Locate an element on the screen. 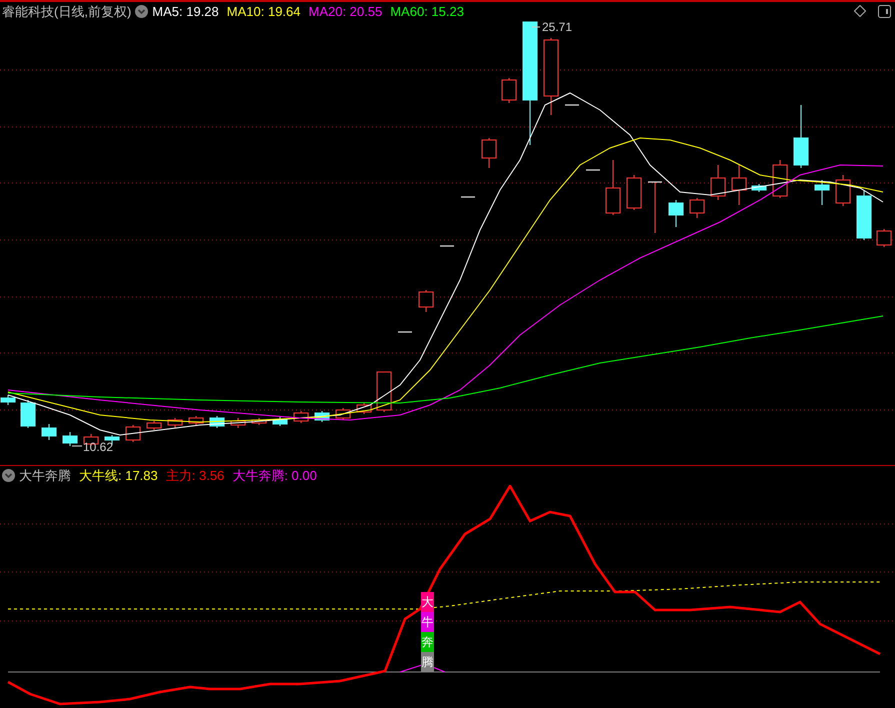 Image resolution: width=895 pixels, height=708 pixels. signal-label: 腾 is located at coordinates (427, 662).